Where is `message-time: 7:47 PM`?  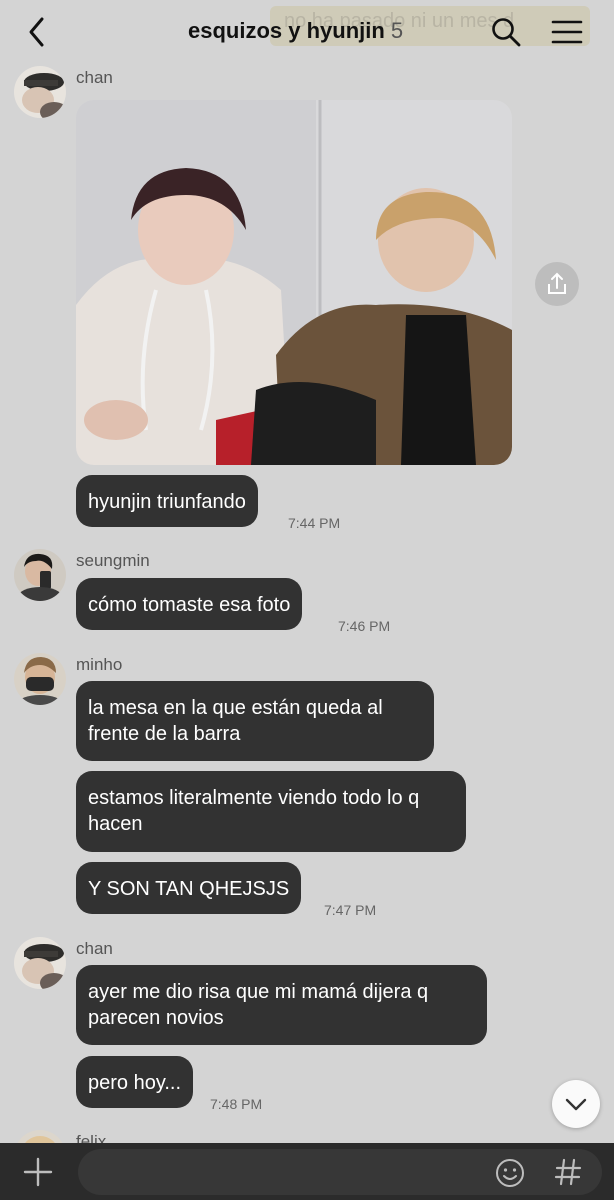 message-time: 7:47 PM is located at coordinates (350, 910).